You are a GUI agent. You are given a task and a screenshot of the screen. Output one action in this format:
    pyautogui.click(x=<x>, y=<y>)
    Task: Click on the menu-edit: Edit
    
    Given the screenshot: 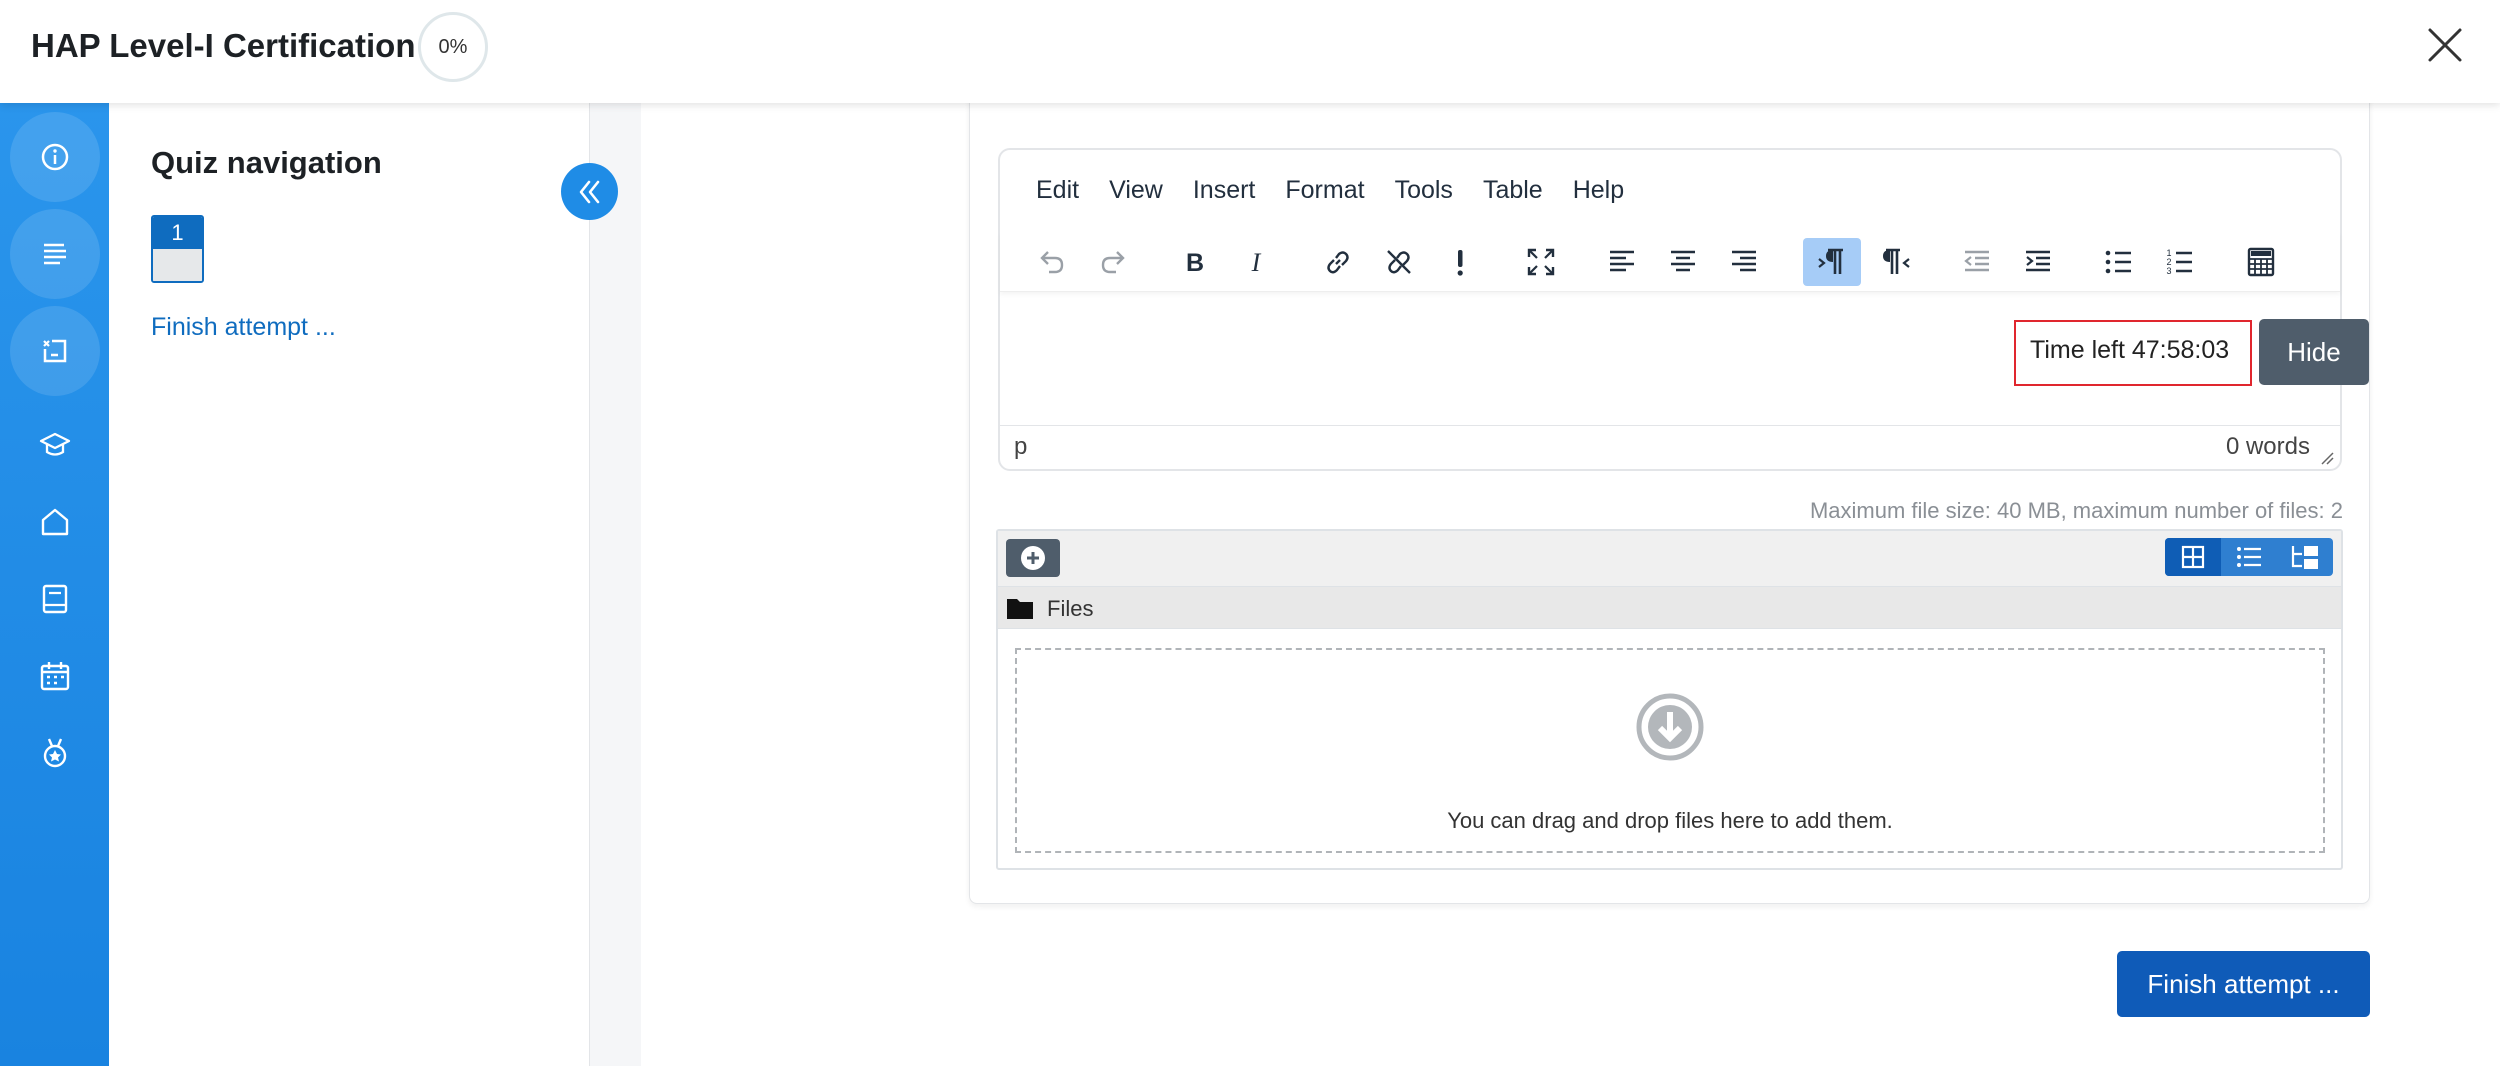 What is the action you would take?
    pyautogui.click(x=1057, y=190)
    